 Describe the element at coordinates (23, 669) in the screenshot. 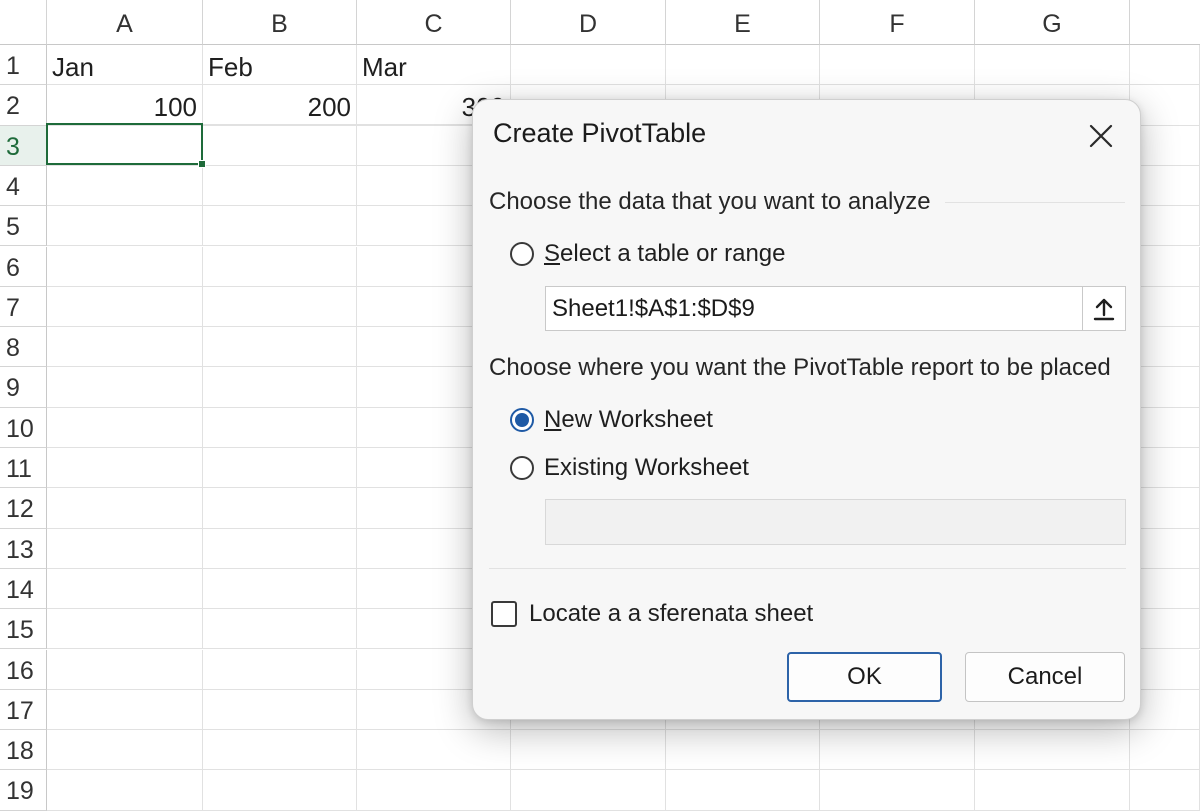

I see `row-header-16: 16` at that location.